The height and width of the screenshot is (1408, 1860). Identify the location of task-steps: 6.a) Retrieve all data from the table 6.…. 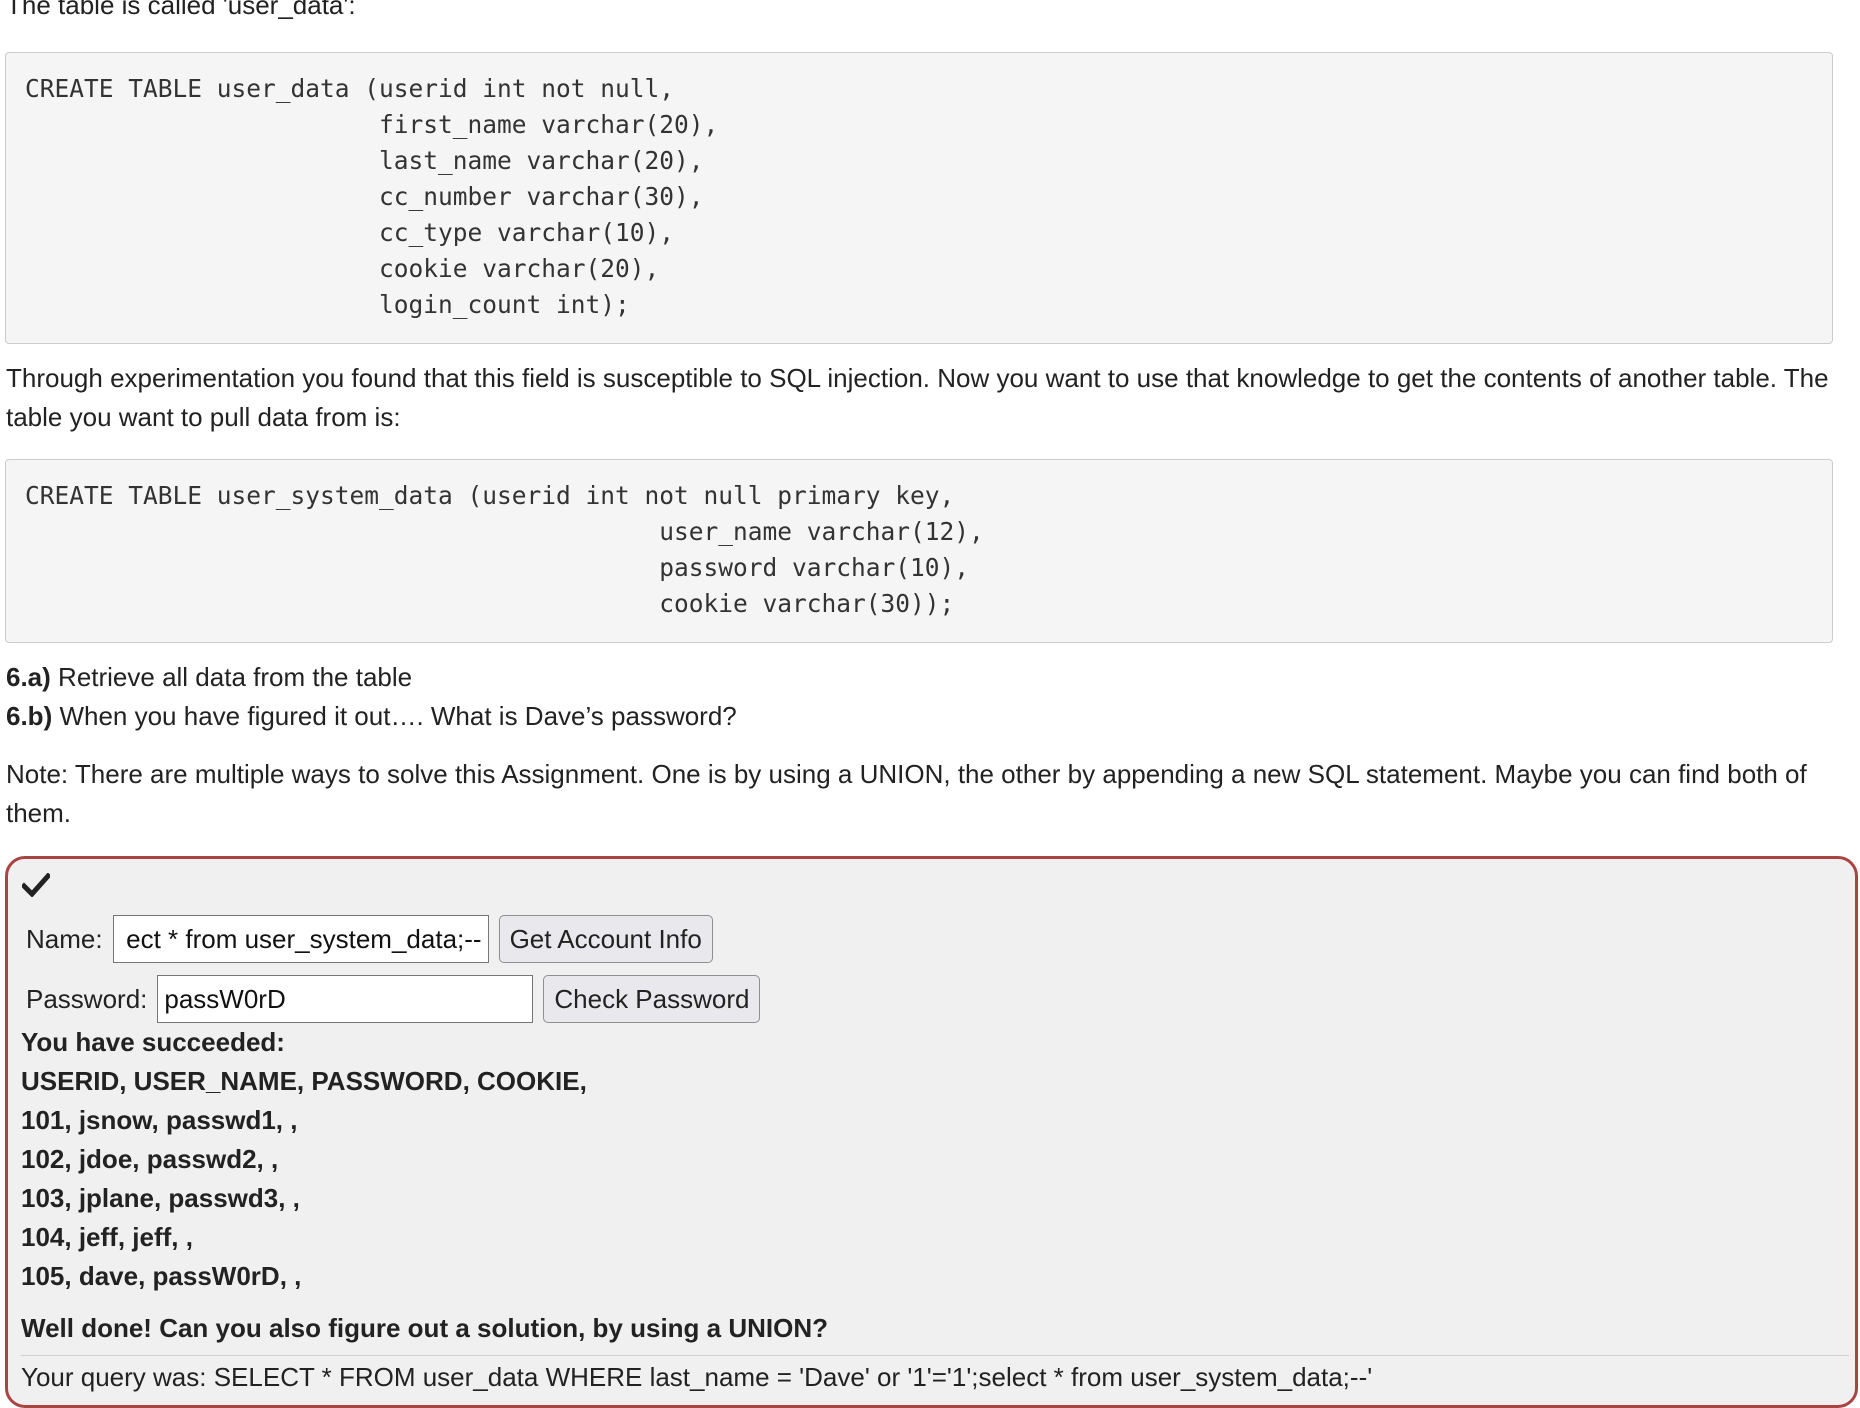
(932, 697).